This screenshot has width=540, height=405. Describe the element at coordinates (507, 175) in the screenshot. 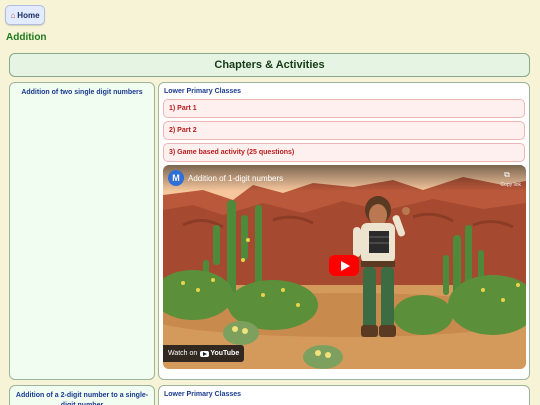

I see `copy-link-icon: ⧉` at that location.